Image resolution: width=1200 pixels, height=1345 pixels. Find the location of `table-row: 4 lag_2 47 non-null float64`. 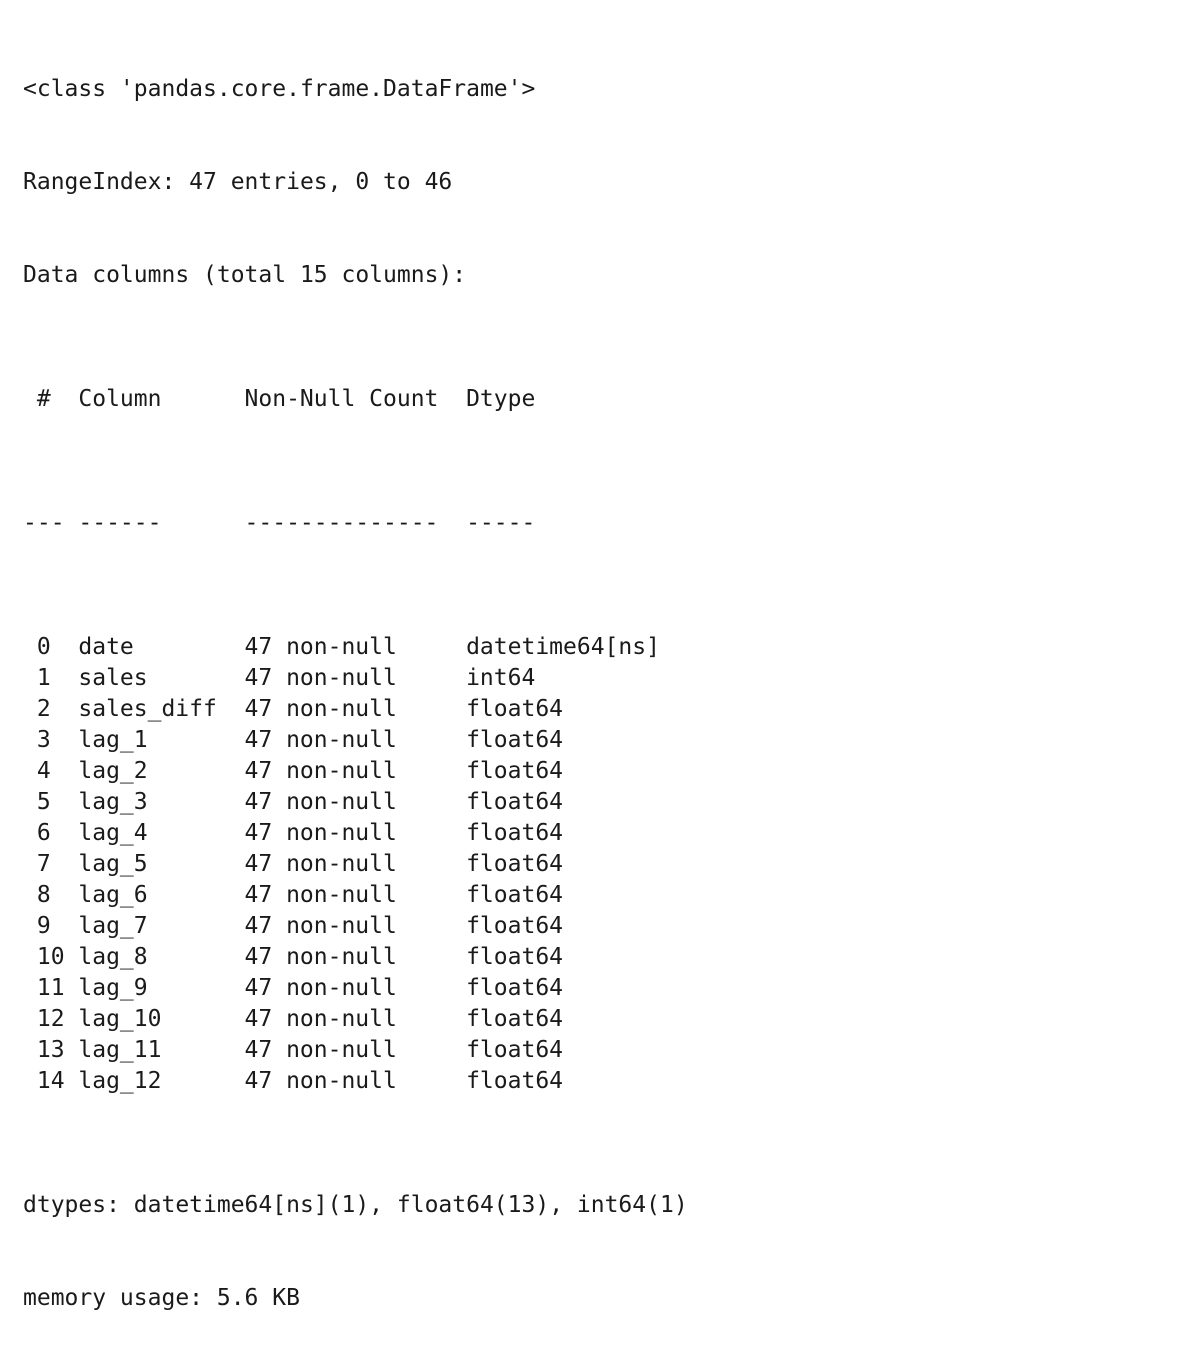

table-row: 4 lag_2 47 non-null float64 is located at coordinates (355, 771).